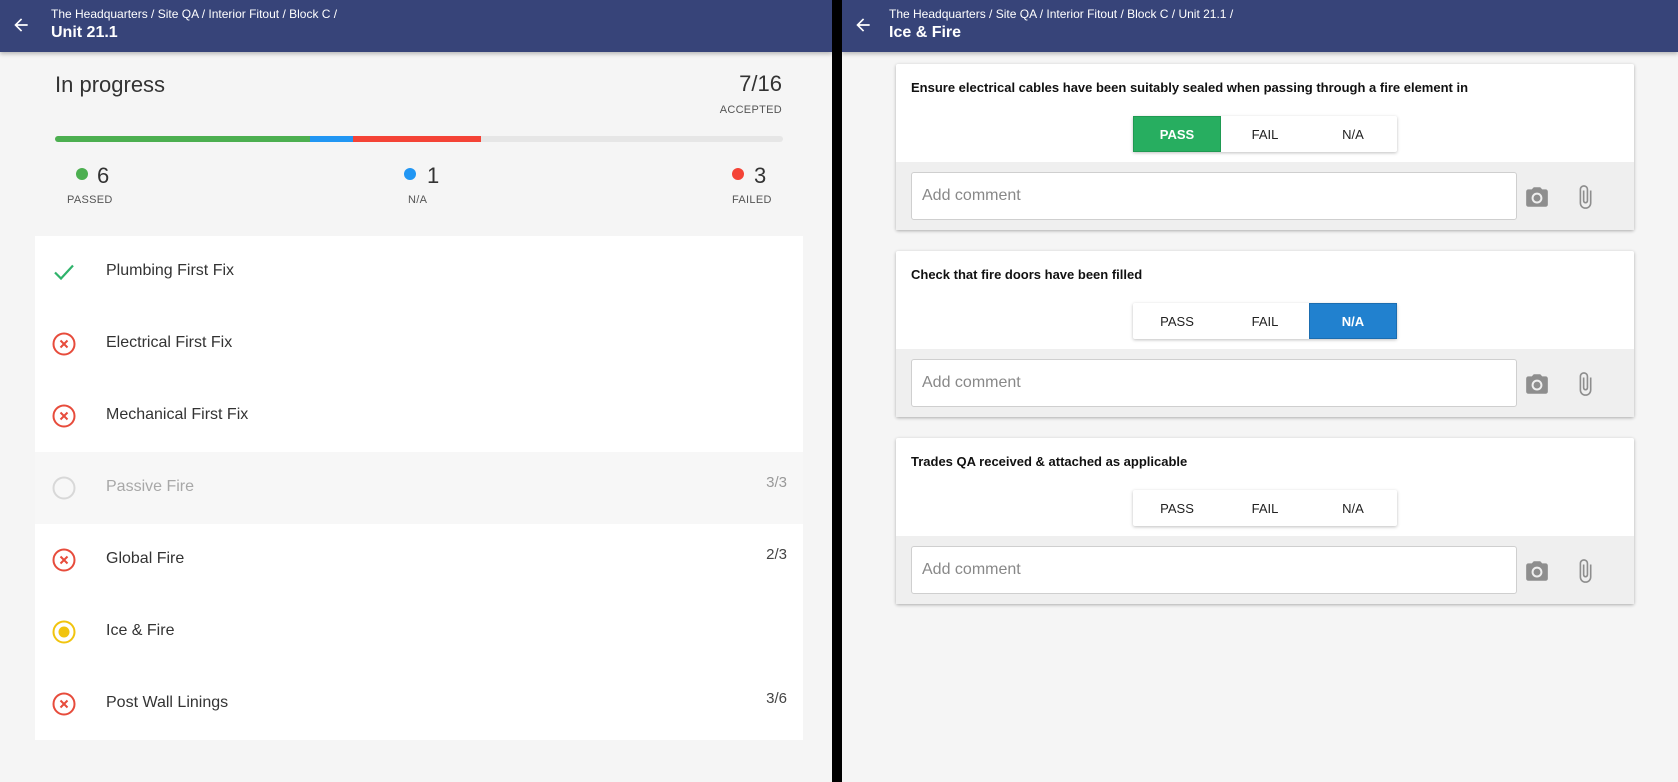 The image size is (1678, 782). Describe the element at coordinates (64, 632) in the screenshot. I see `in-progress-circle-icon` at that location.